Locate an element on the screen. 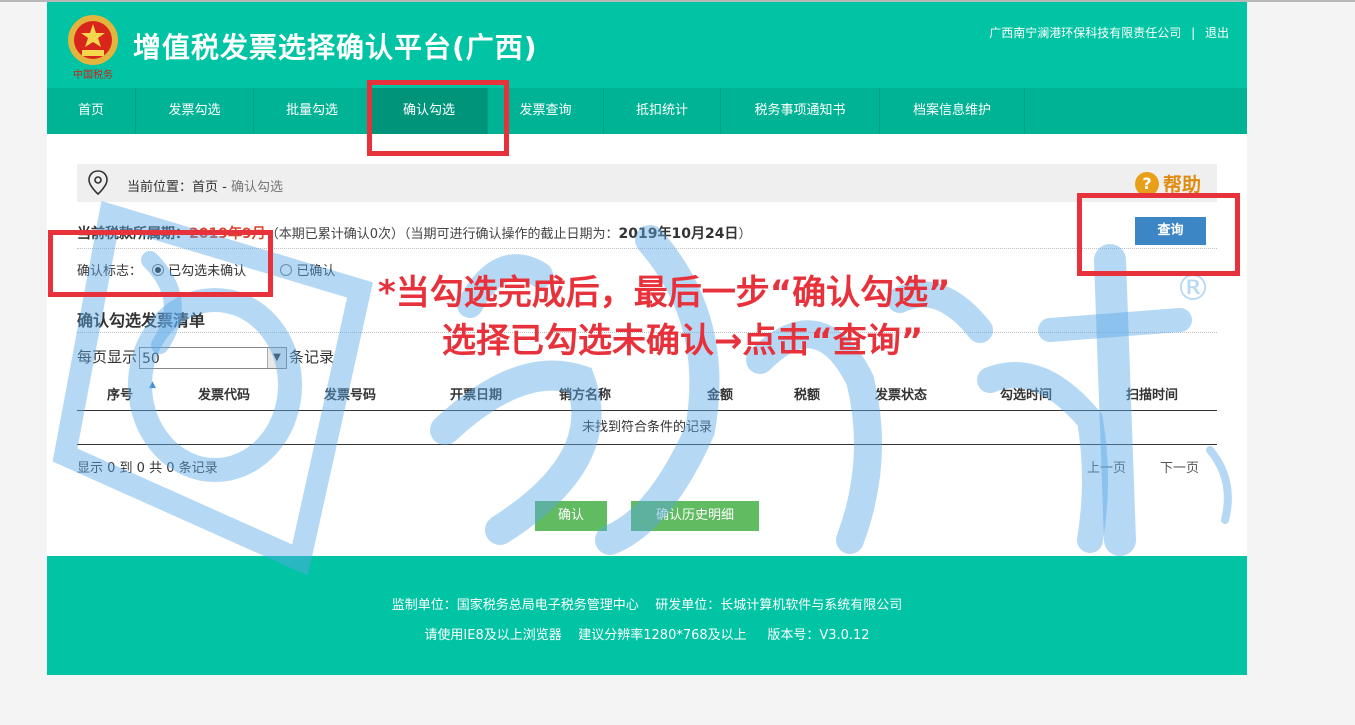 This screenshot has height=725, width=1355. confirm-flag-row: 确认标志： 已勾选未确认 已确认 is located at coordinates (206, 269).